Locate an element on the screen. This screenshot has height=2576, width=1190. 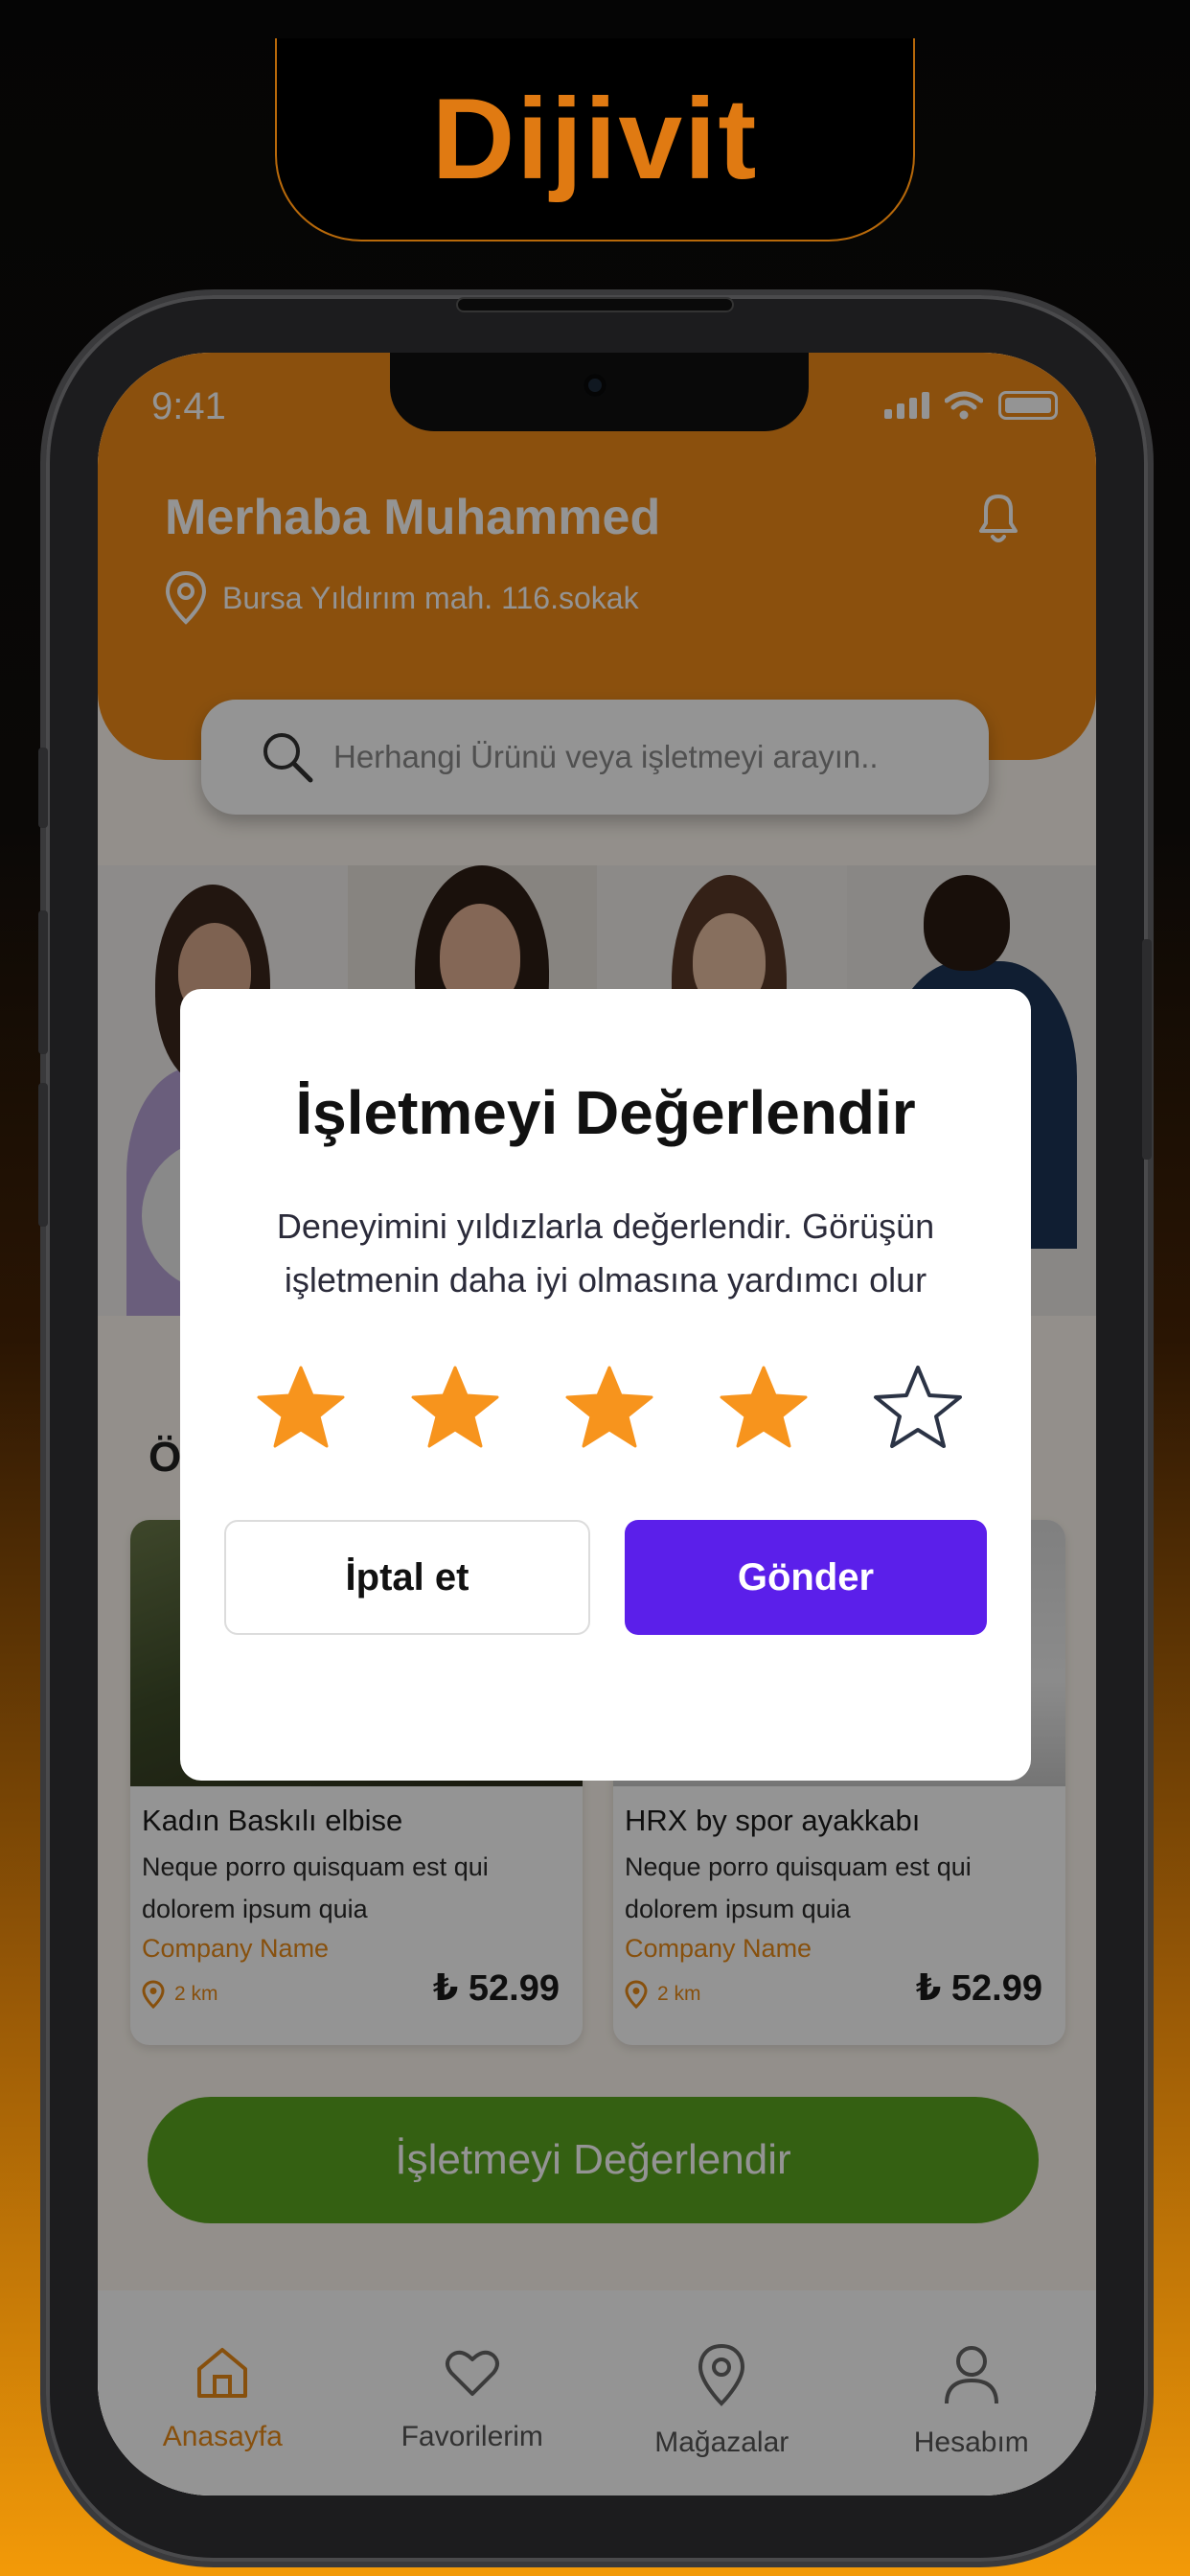
star-rating is located at coordinates (609, 1407).